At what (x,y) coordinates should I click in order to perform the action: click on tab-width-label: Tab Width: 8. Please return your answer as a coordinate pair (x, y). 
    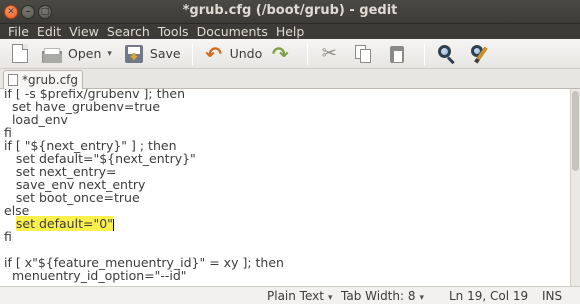
    Looking at the image, I should click on (378, 296).